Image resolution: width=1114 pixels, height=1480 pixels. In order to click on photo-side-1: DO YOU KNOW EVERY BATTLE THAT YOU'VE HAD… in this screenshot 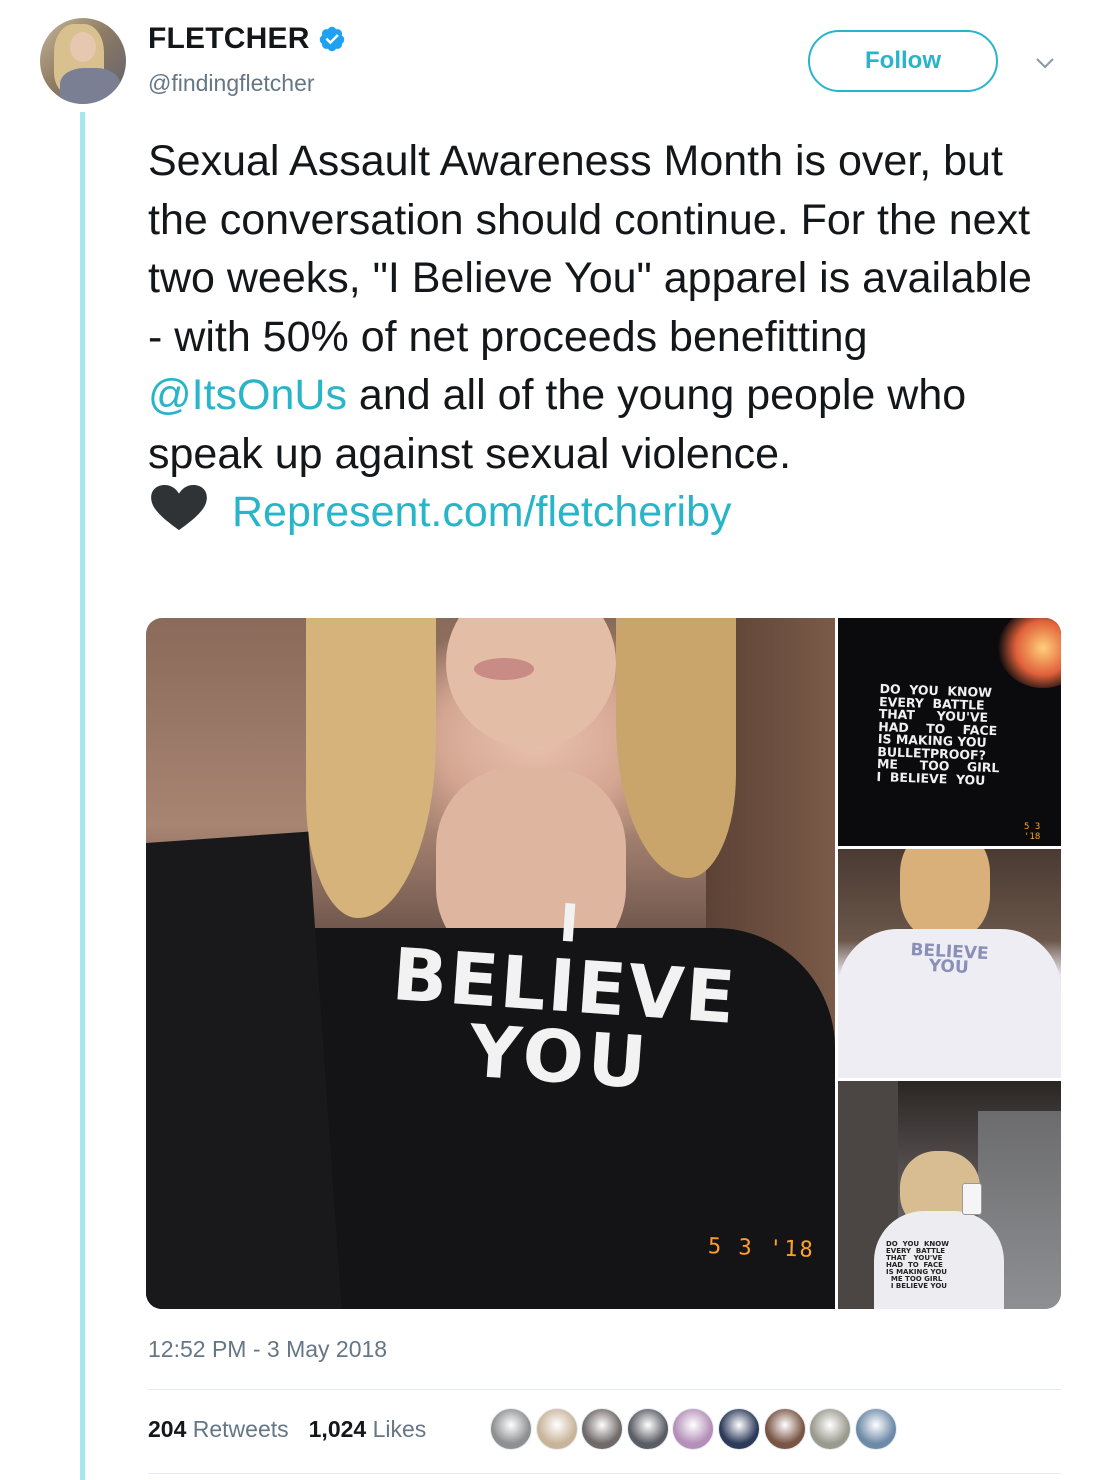, I will do `click(949, 732)`.